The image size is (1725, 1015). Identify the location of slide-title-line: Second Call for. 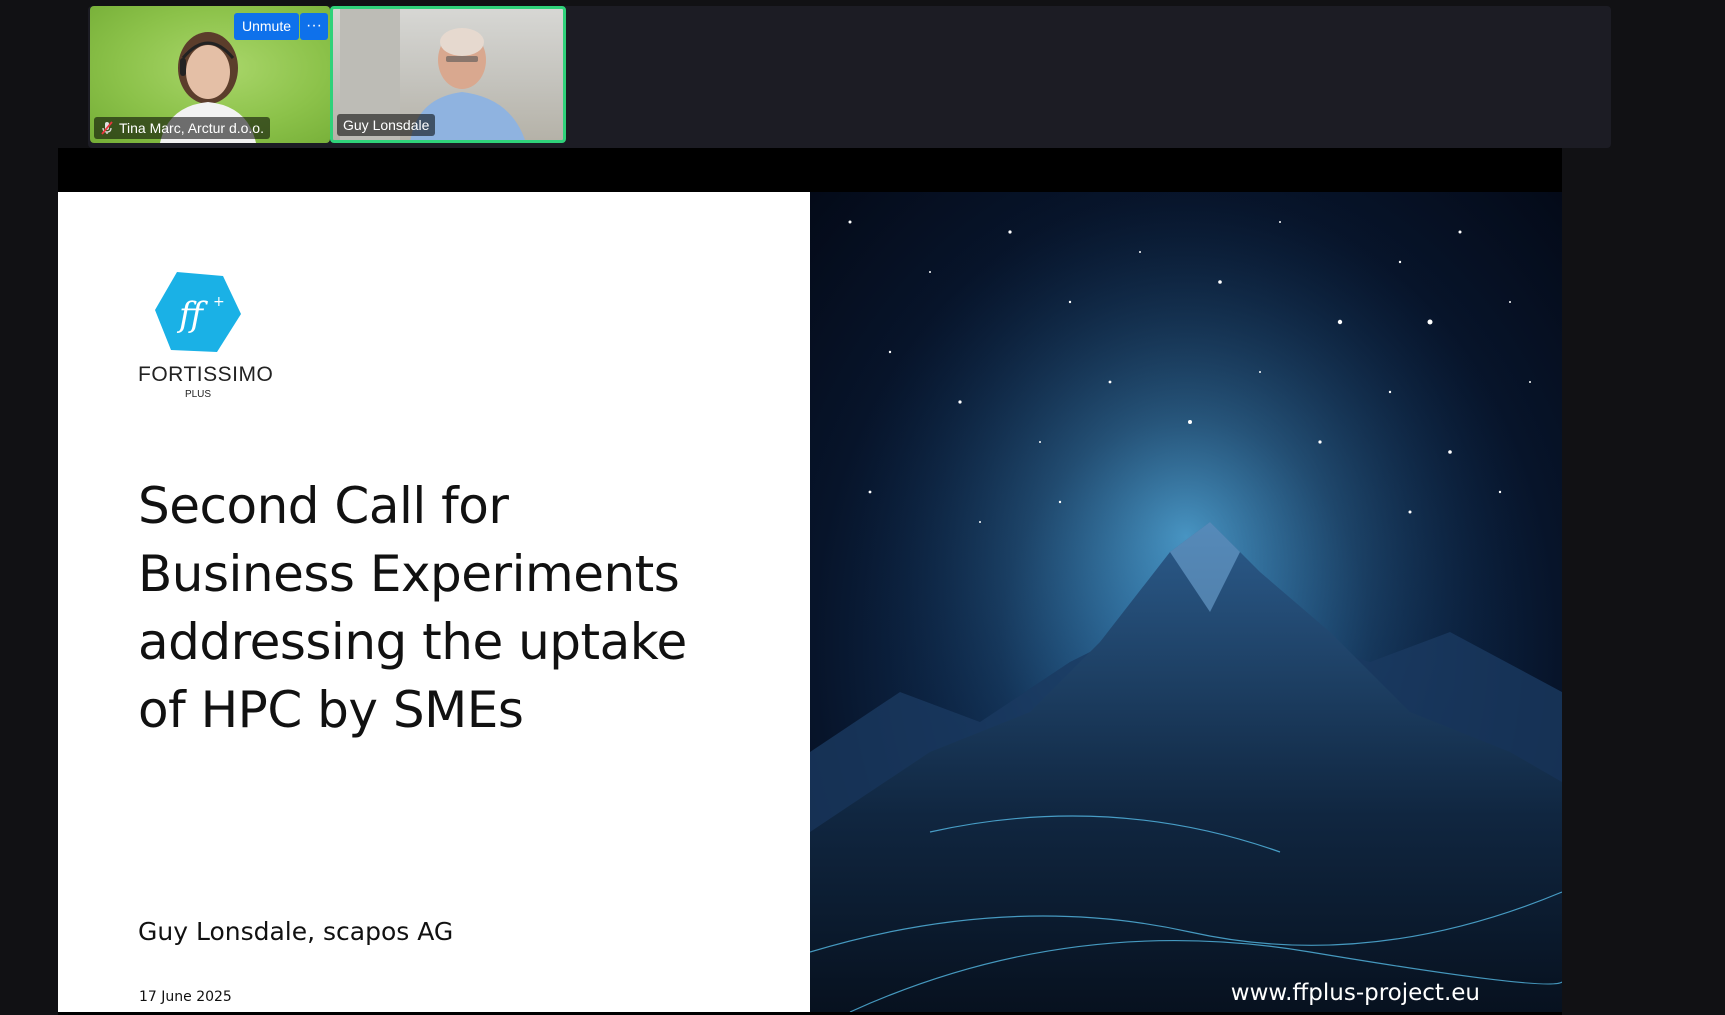
(323, 506).